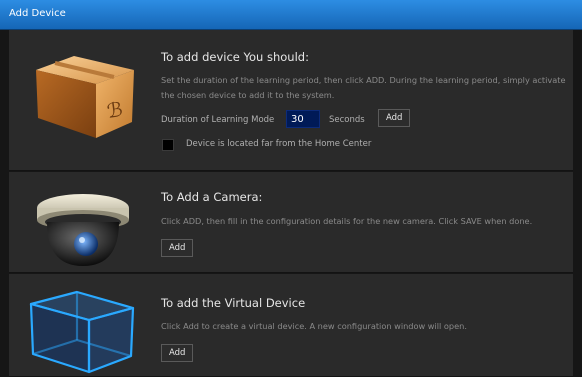  I want to click on add-device-heading: To add device You should:, so click(235, 57).